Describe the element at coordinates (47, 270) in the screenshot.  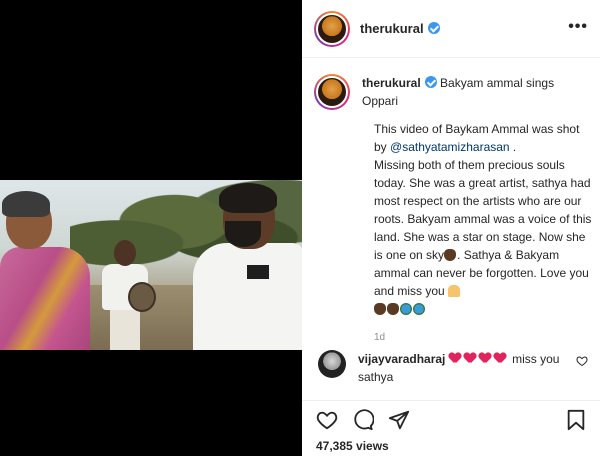
I see `woman-figure` at that location.